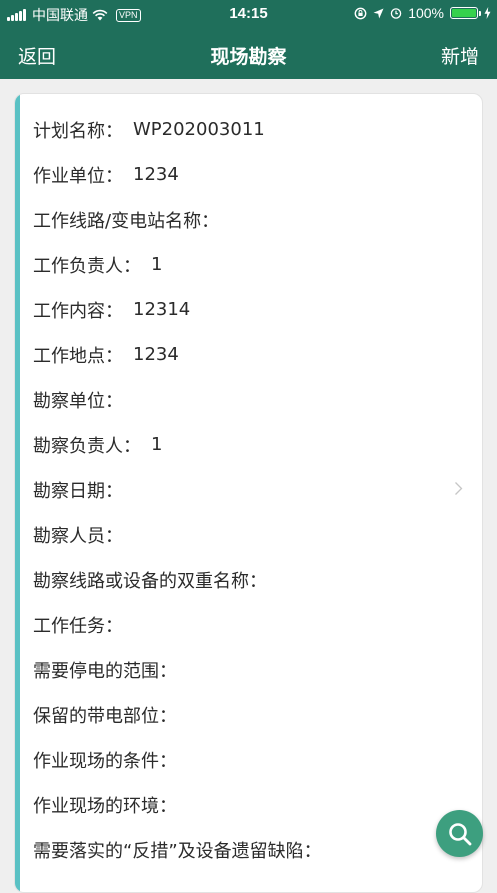 This screenshot has width=497, height=893. Describe the element at coordinates (248, 57) in the screenshot. I see `page-title: 现场勘察` at that location.